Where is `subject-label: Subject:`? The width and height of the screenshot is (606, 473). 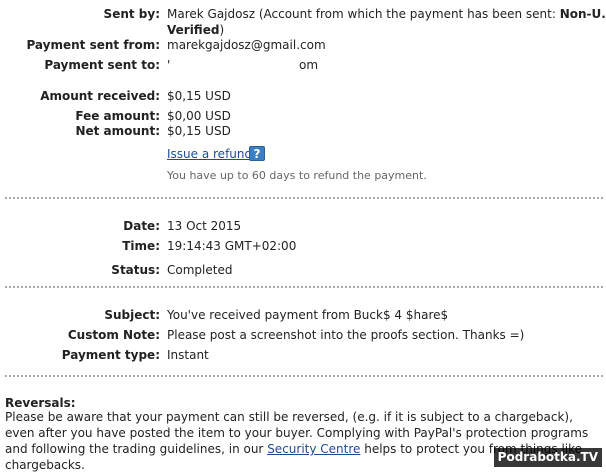
subject-label: Subject: is located at coordinates (132, 315).